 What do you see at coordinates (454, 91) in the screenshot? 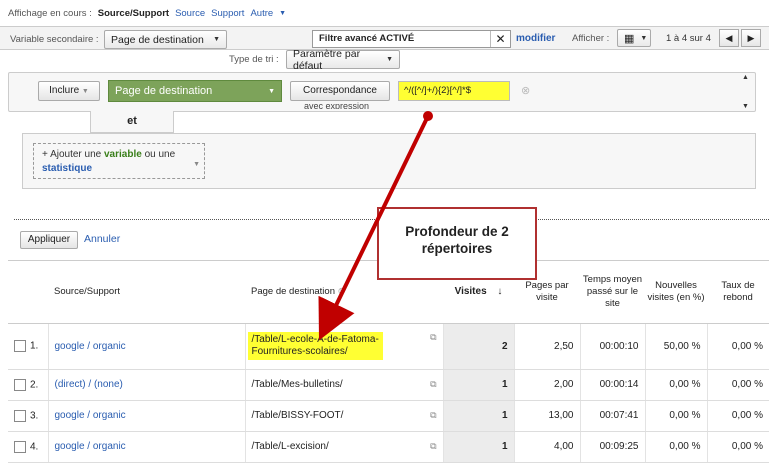
I see `regex-input: ^/([^/]+/){2}[^/]*$` at bounding box center [454, 91].